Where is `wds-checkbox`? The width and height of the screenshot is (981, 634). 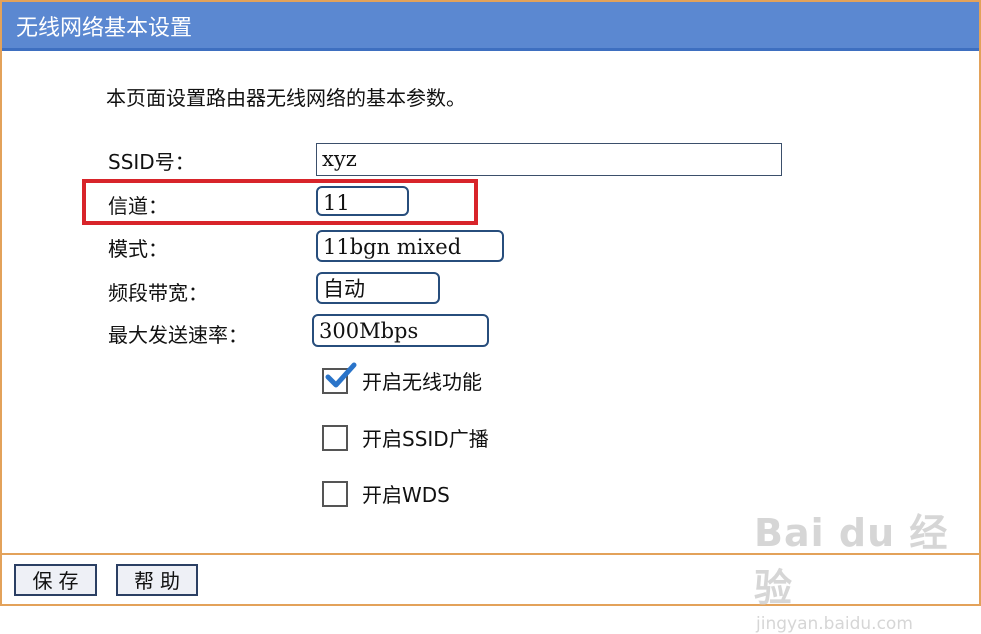
wds-checkbox is located at coordinates (335, 494).